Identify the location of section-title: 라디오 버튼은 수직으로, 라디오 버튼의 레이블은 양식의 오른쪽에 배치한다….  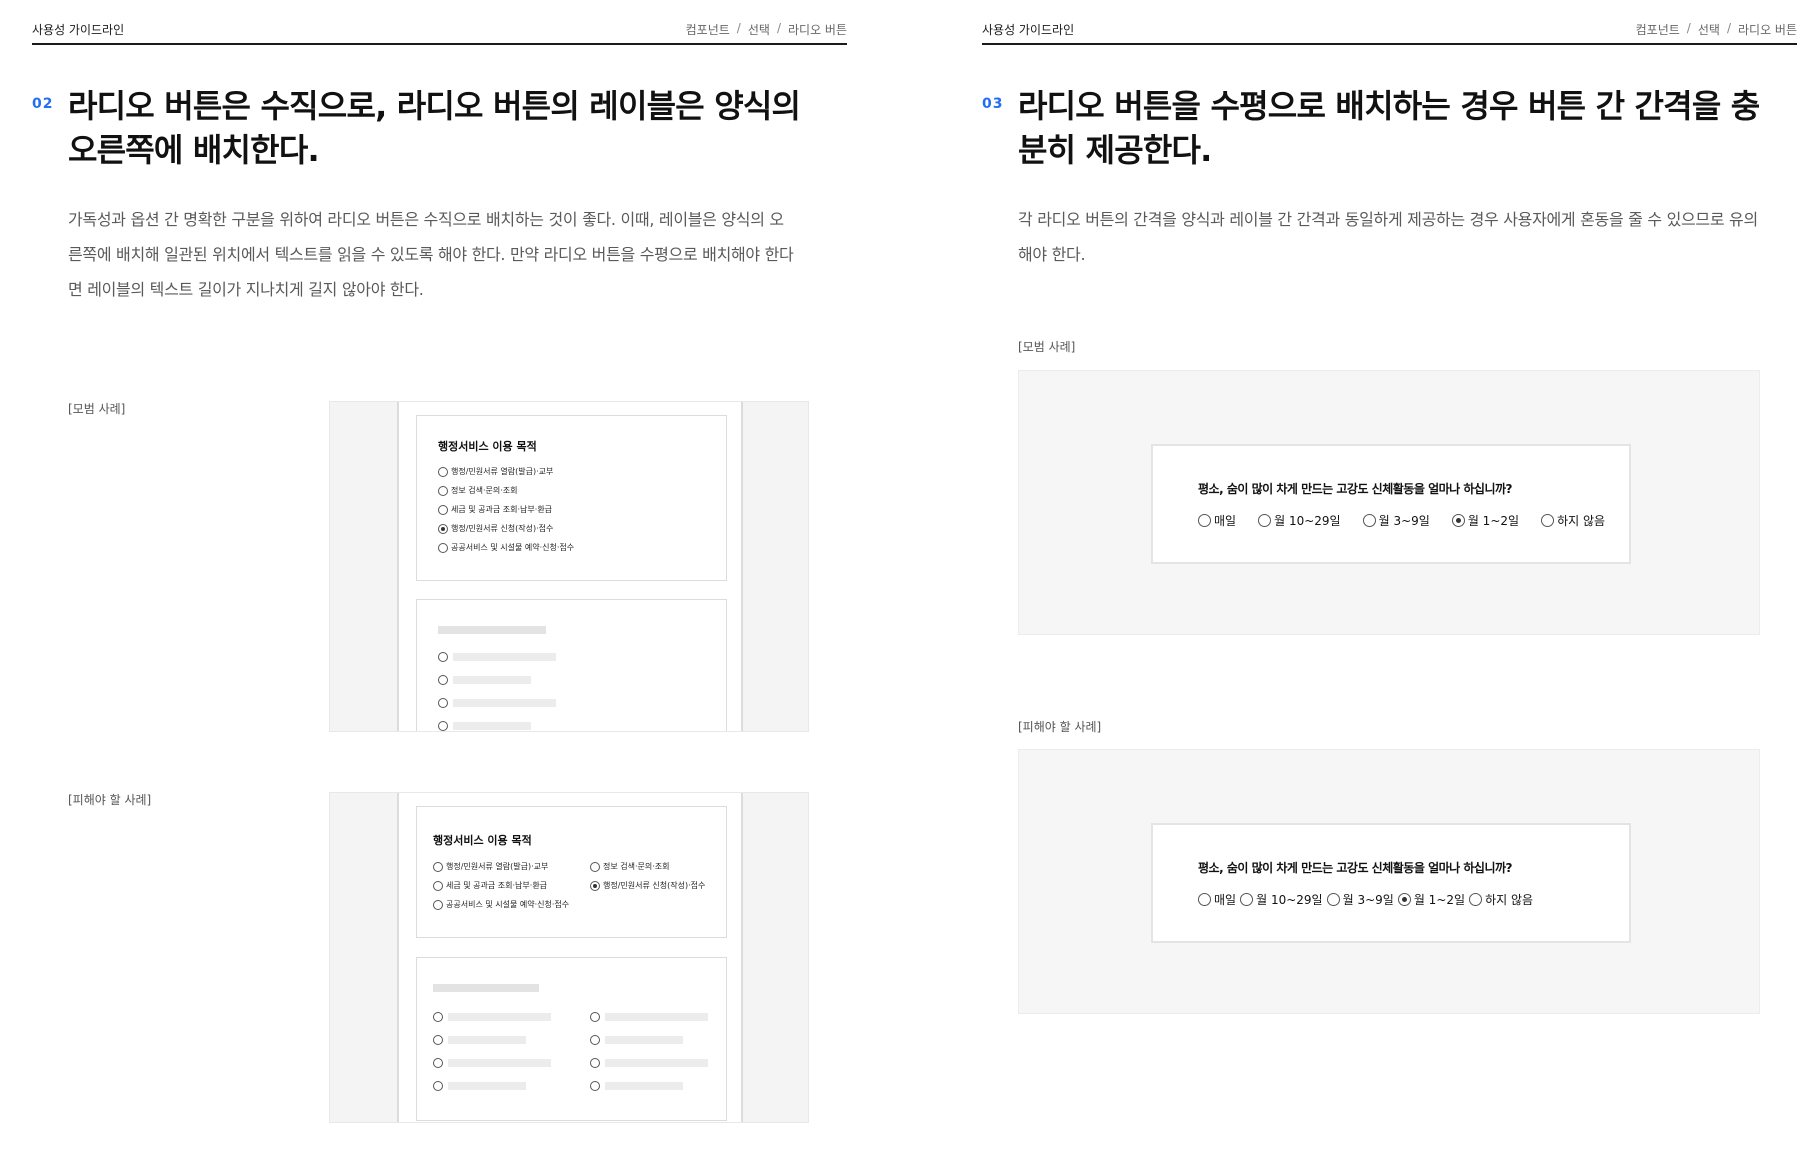
(434, 128).